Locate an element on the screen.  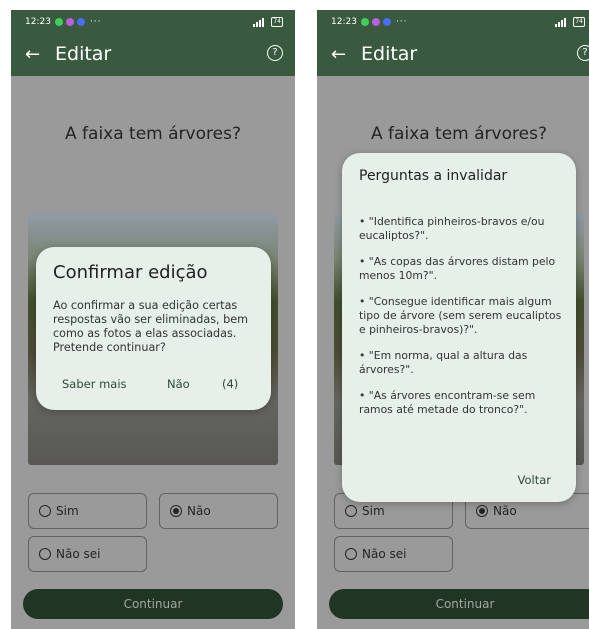
dialog-title: Confirmar edição is located at coordinates (130, 272).